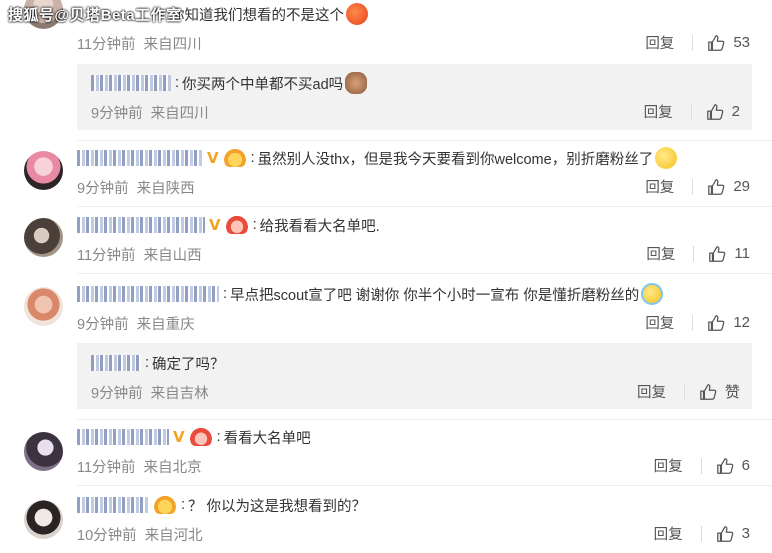 The image size is (772, 553). Describe the element at coordinates (666, 158) in the screenshot. I see `smile-face-icon` at that location.